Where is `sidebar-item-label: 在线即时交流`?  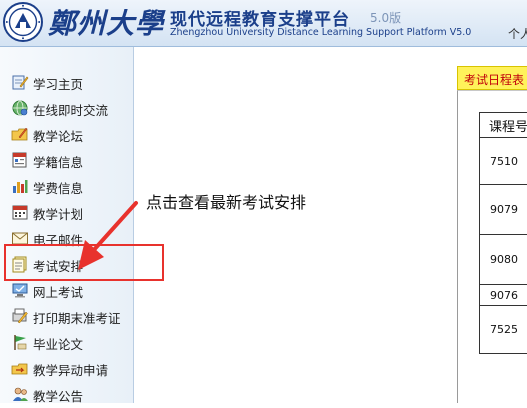 sidebar-item-label: 在线即时交流 is located at coordinates (70, 109).